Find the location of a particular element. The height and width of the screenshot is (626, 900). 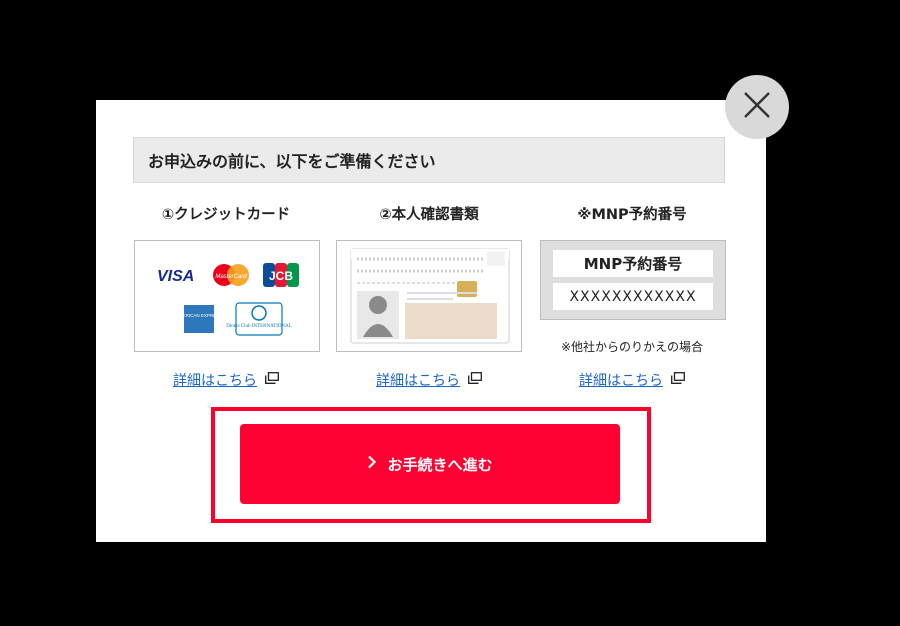

credit-card-title: ①クレジットカード is located at coordinates (226, 215).